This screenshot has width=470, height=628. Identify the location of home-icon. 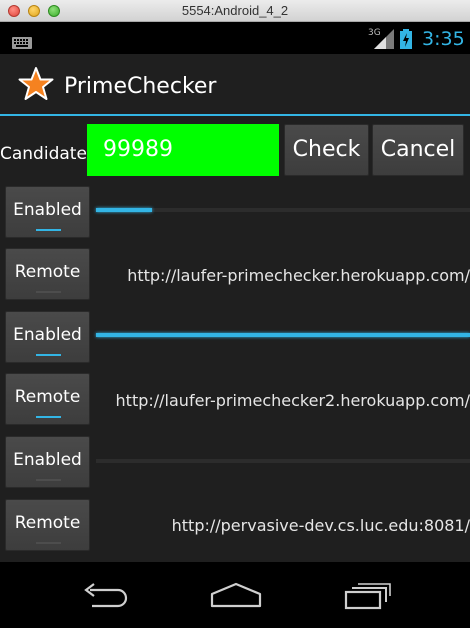
(236, 597).